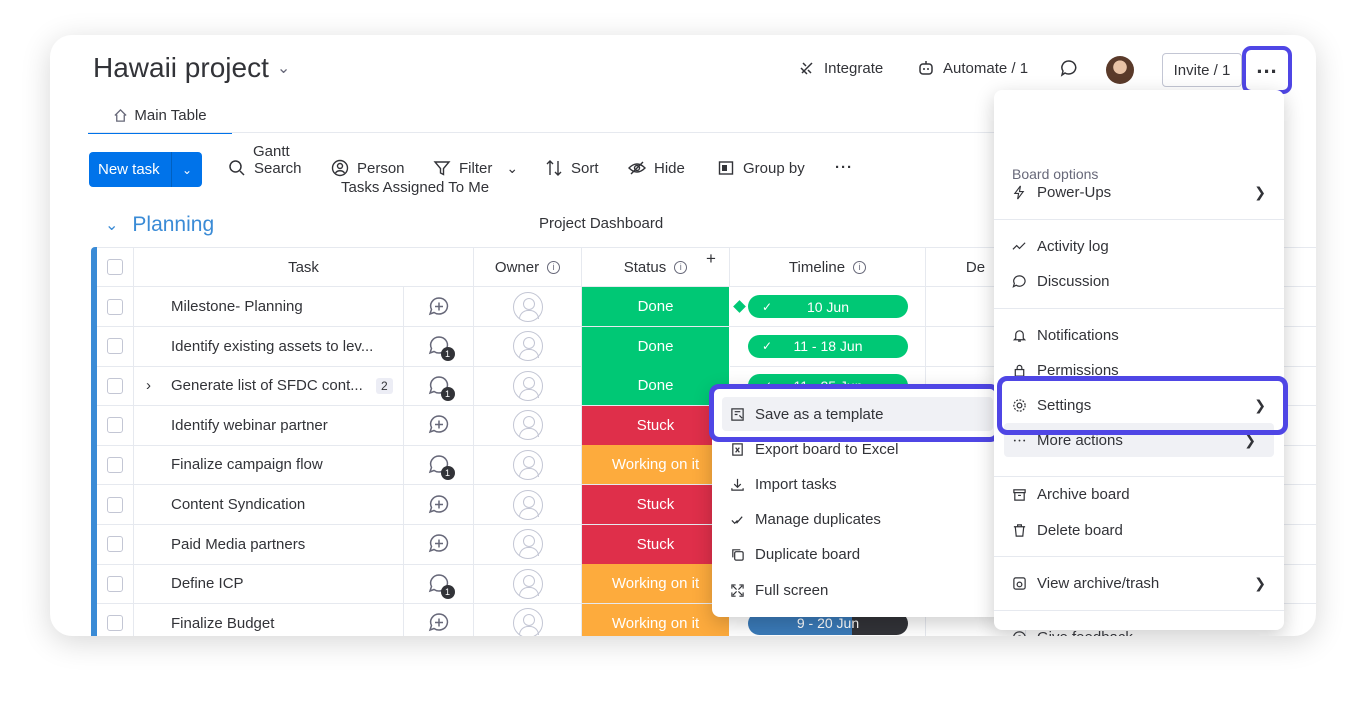 The width and height of the screenshot is (1366, 702). What do you see at coordinates (857, 590) in the screenshot?
I see `submenu-item-full-screen: Full screen` at bounding box center [857, 590].